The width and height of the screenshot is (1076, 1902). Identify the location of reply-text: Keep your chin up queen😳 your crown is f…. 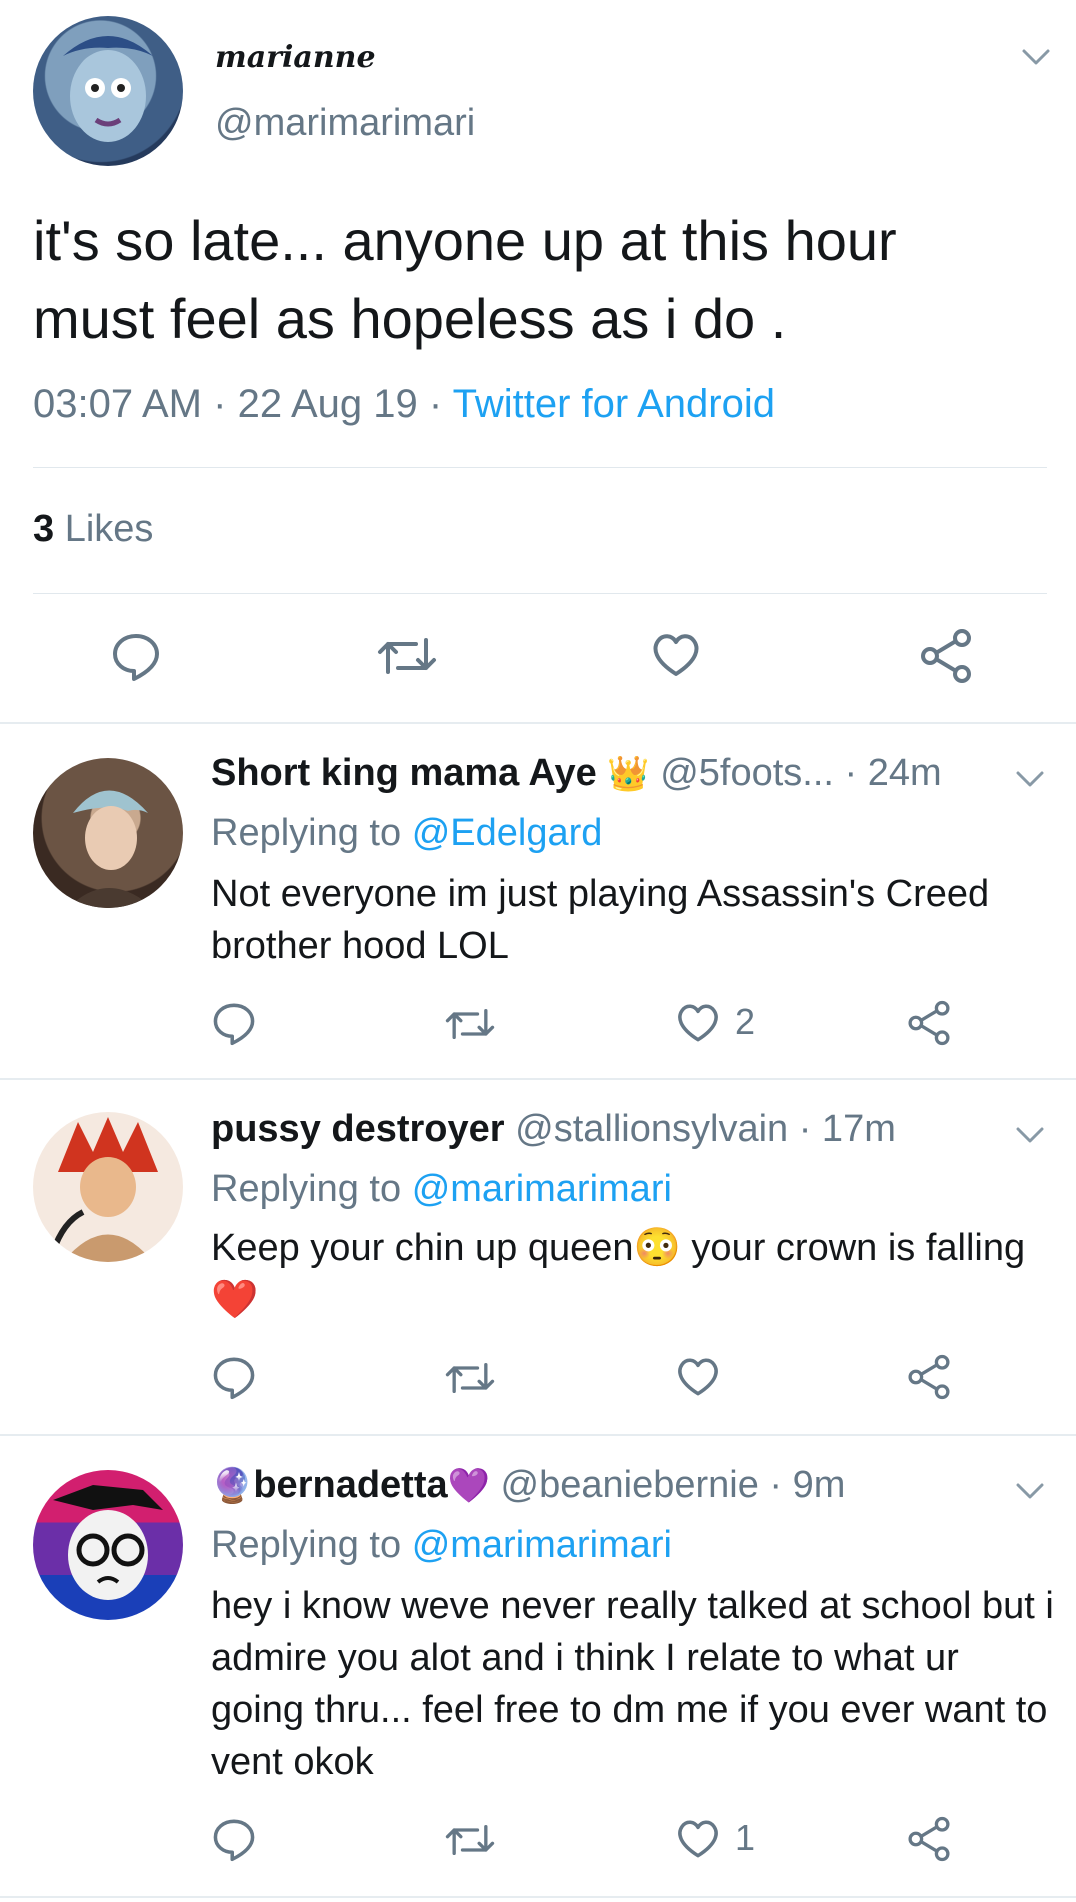
(636, 1274).